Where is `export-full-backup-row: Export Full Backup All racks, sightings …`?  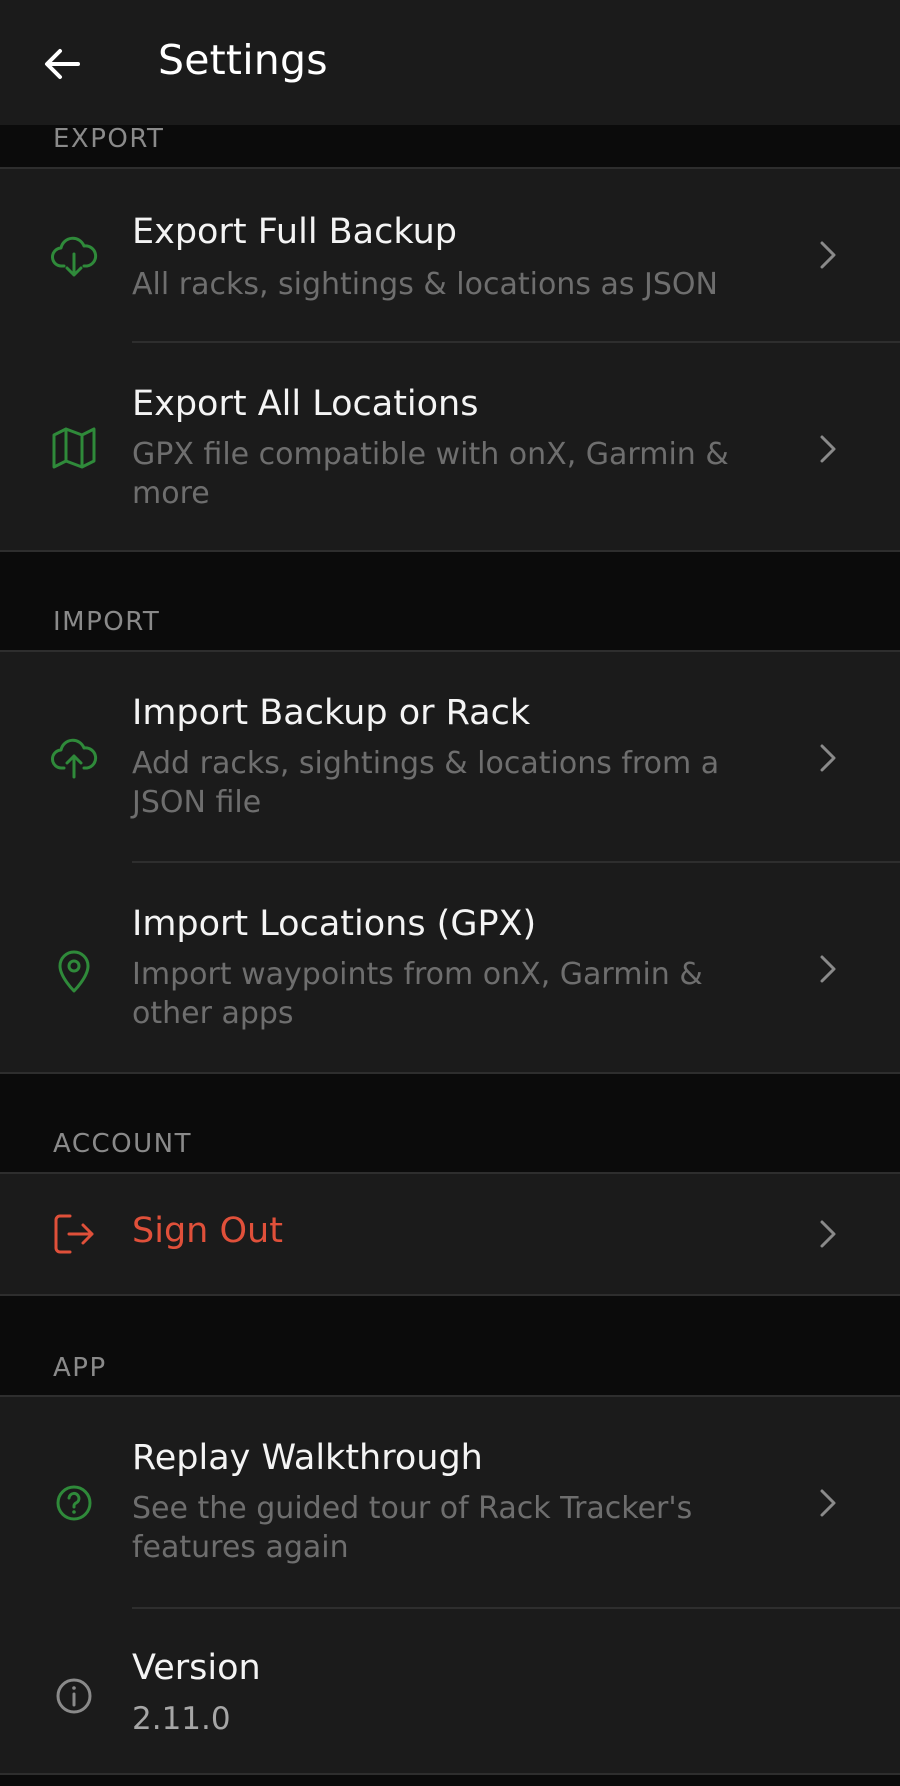 export-full-backup-row: Export Full Backup All racks, sightings … is located at coordinates (450, 255).